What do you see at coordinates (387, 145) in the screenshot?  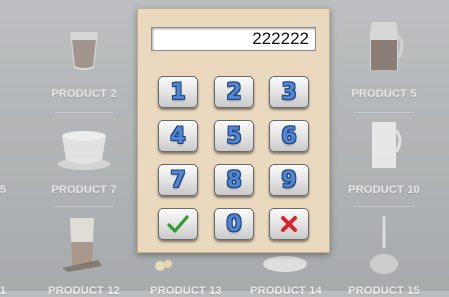 I see `milk-jug-icon` at bounding box center [387, 145].